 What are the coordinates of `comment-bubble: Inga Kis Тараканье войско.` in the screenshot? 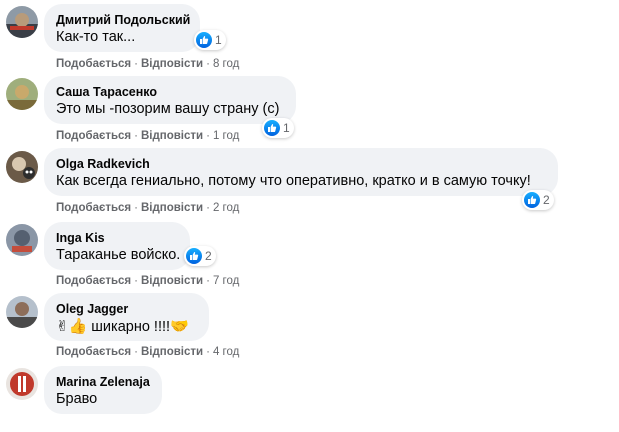 It's located at (117, 246).